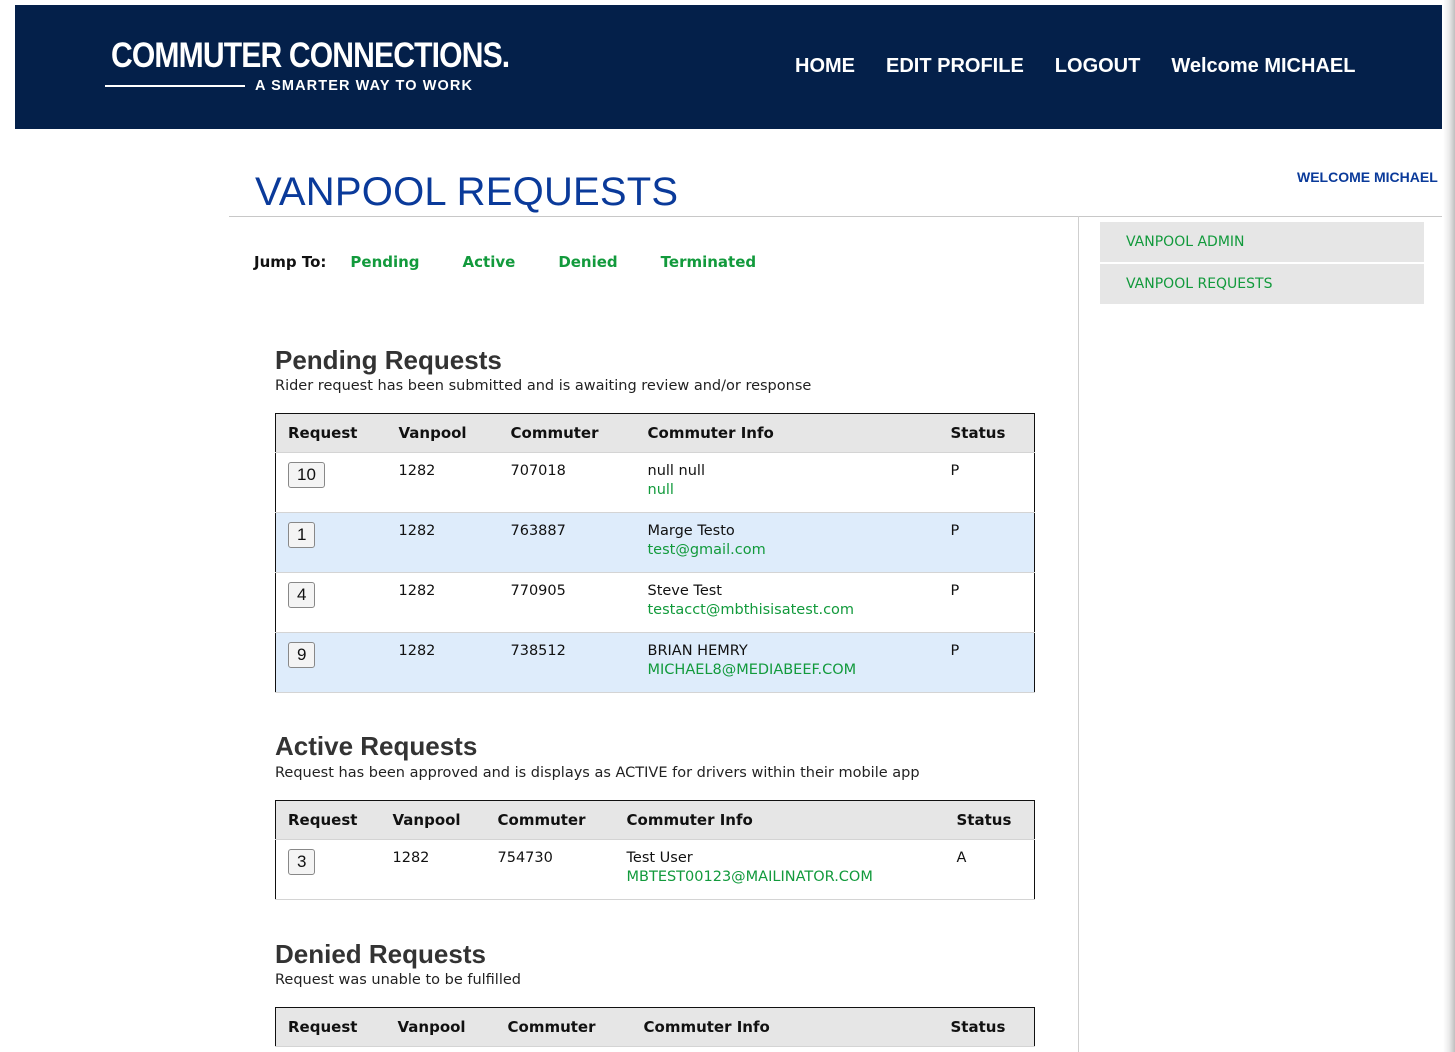 This screenshot has height=1052, width=1455. What do you see at coordinates (1262, 284) in the screenshot?
I see `sidebar-item-vanpool-requests: VANPOOL REQUESTS` at bounding box center [1262, 284].